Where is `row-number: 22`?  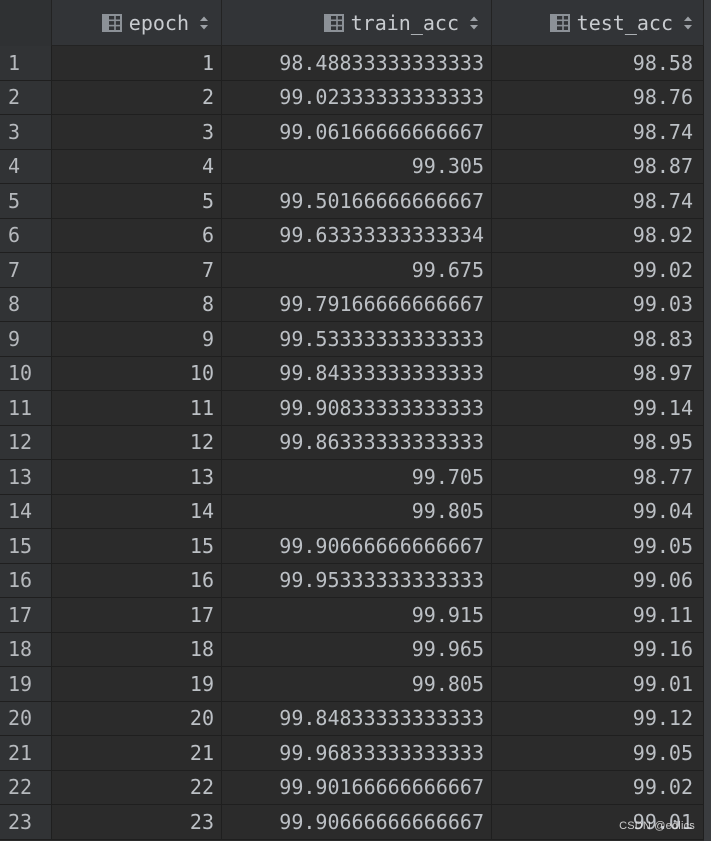 row-number: 22 is located at coordinates (26, 787).